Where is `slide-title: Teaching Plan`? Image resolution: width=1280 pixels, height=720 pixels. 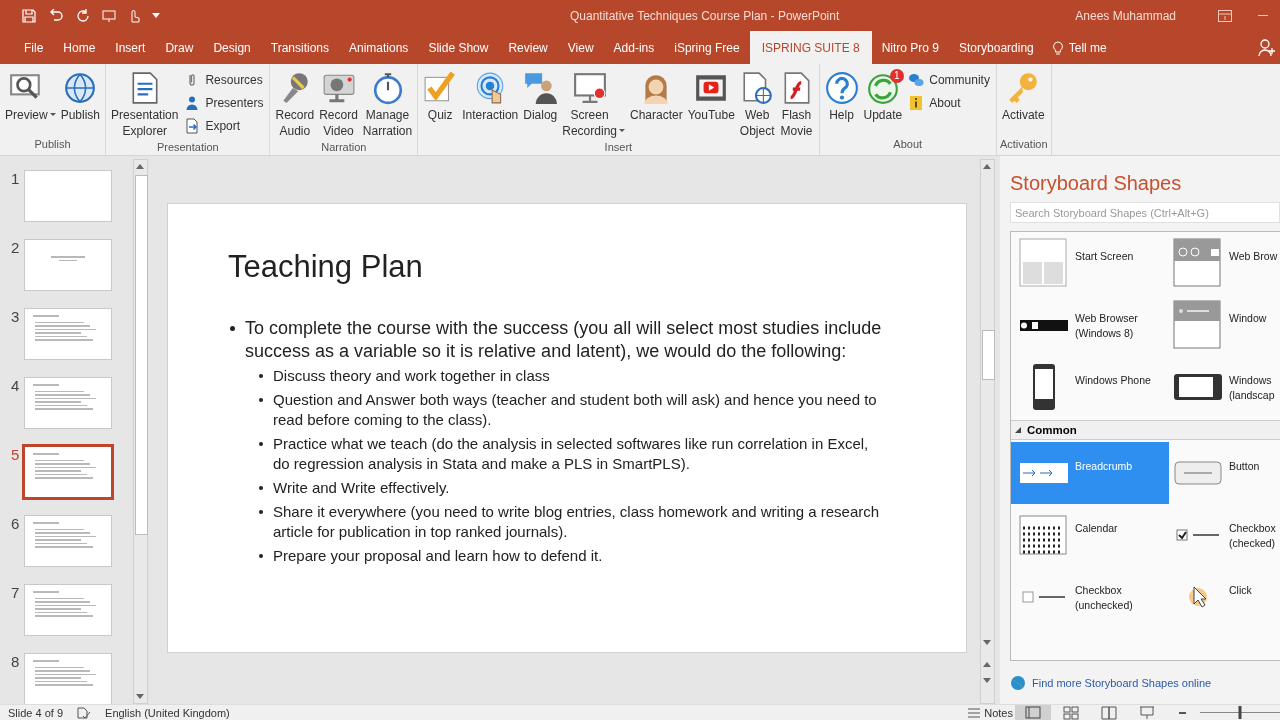
slide-title: Teaching Plan is located at coordinates (326, 267).